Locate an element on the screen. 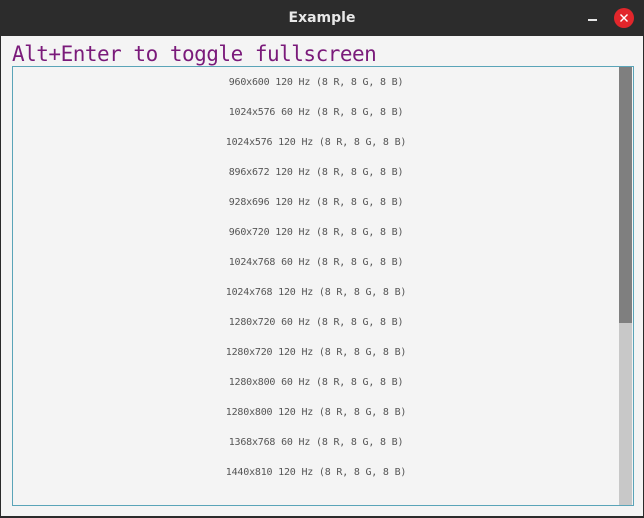  display-mode-item: 960x720 120 Hz (8 R, 8 G, 8 B) is located at coordinates (316, 233).